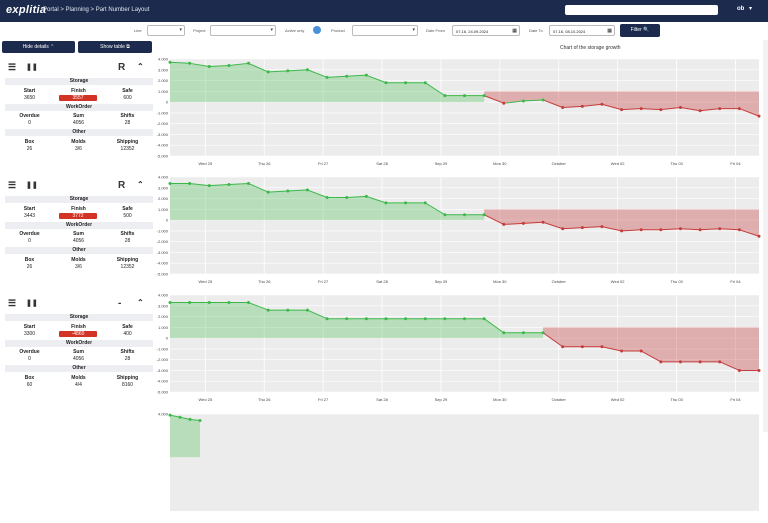 The height and width of the screenshot is (523, 768). What do you see at coordinates (127, 327) in the screenshot?
I see `safe-label: Safe` at bounding box center [127, 327].